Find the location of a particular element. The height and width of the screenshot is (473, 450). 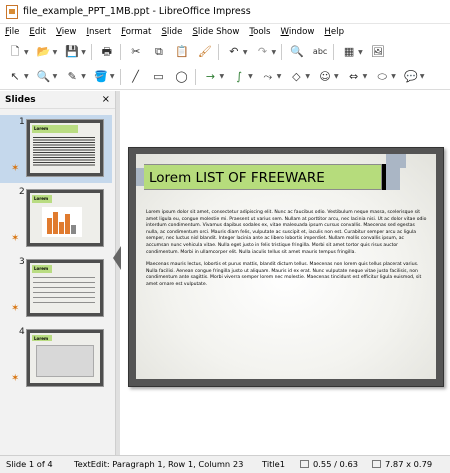

fill-color-icon: 🪣 is located at coordinates (101, 77).